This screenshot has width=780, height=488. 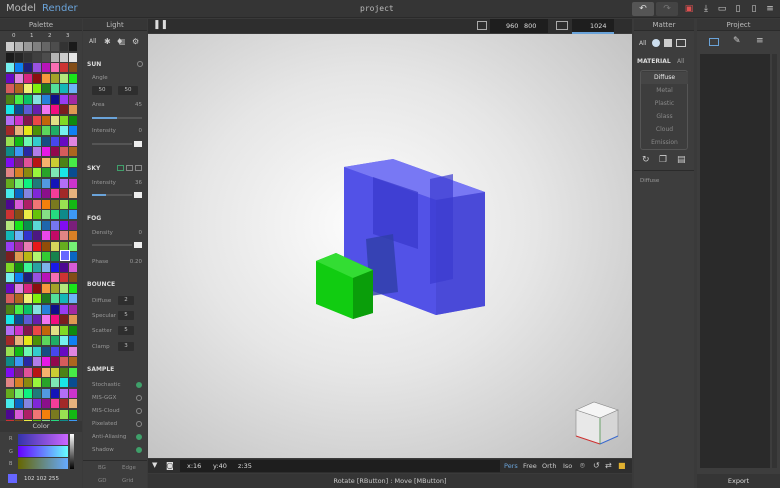 What do you see at coordinates (138, 144) in the screenshot?
I see `sun-color-swatch` at bounding box center [138, 144].